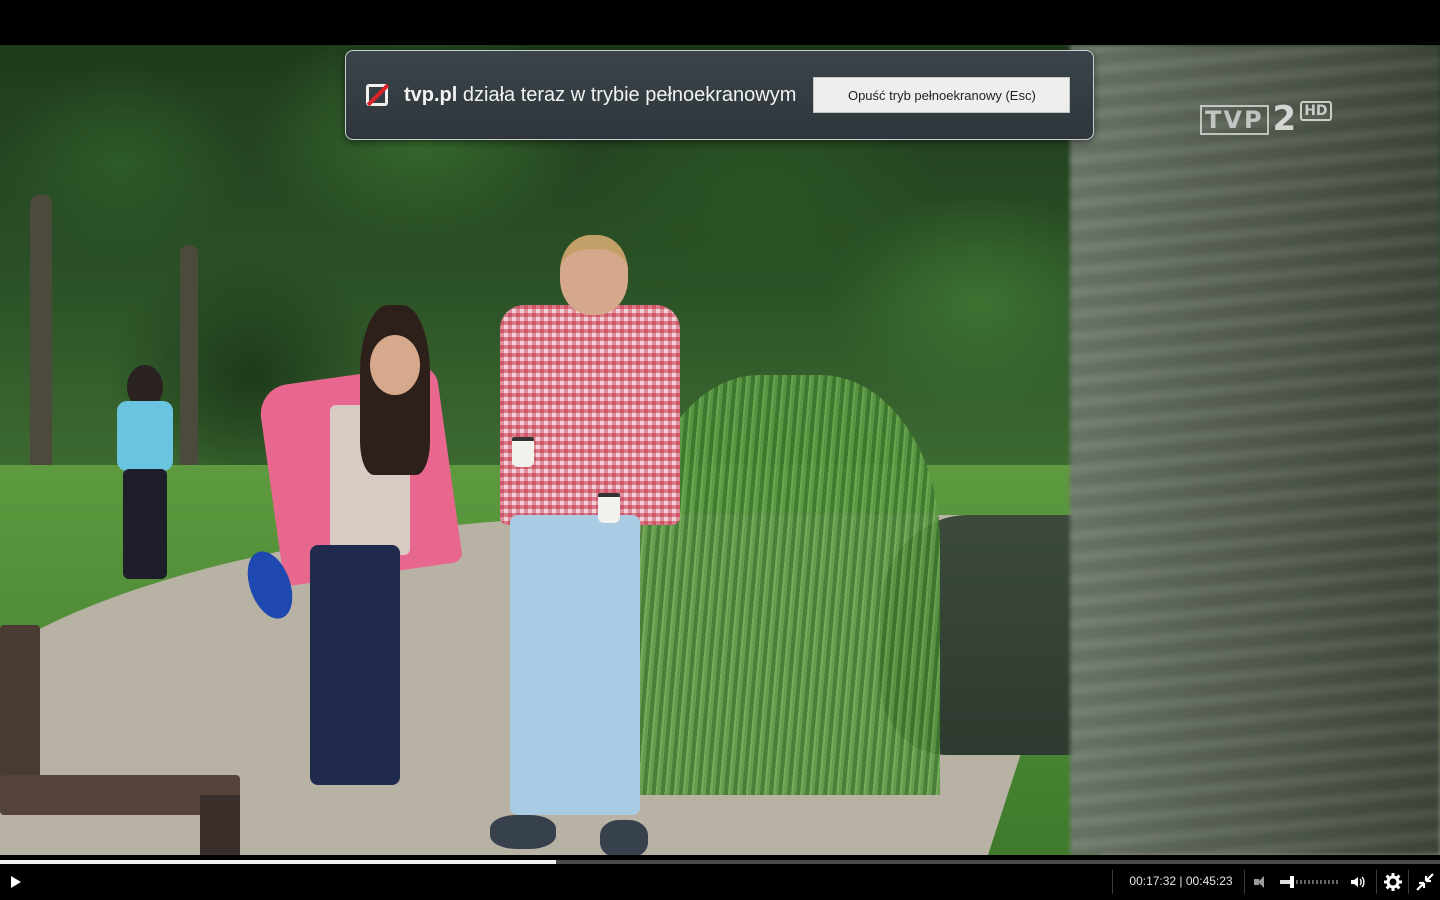 The image size is (1440, 900). I want to click on channel-logo-tvp: TVP, so click(1234, 120).